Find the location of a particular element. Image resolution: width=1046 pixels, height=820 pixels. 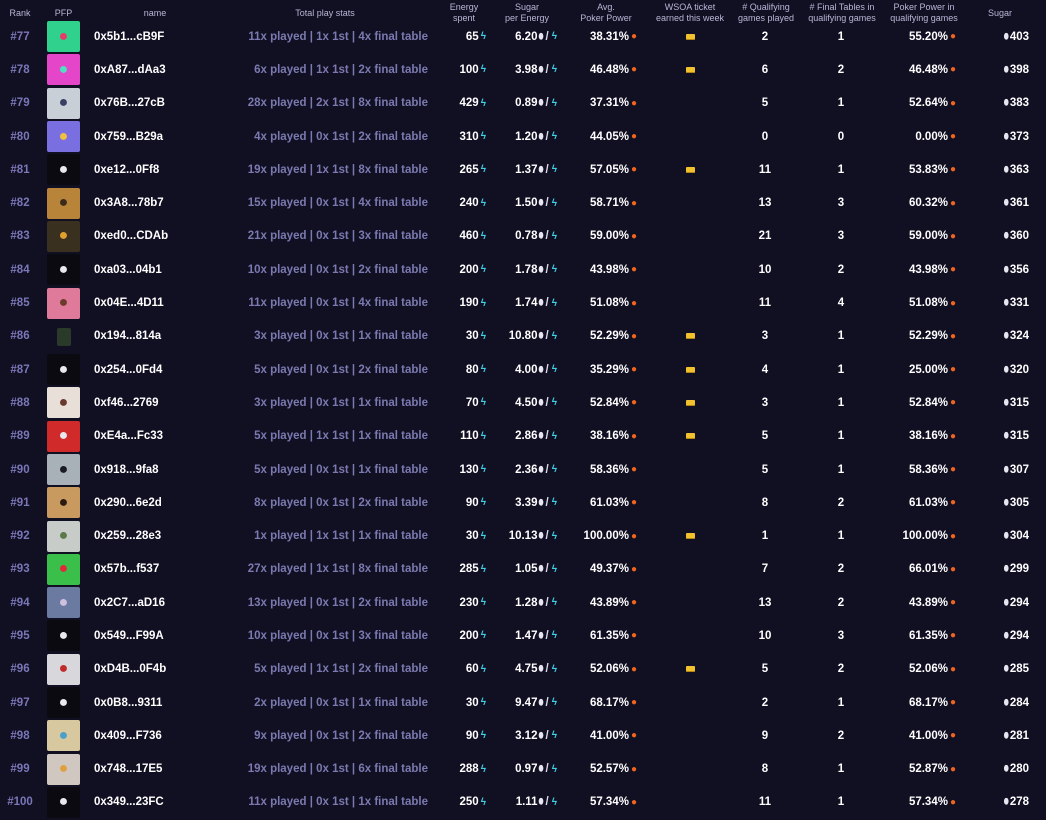

poker-power-qualifying-cell: 41.00% ● is located at coordinates (916, 735).